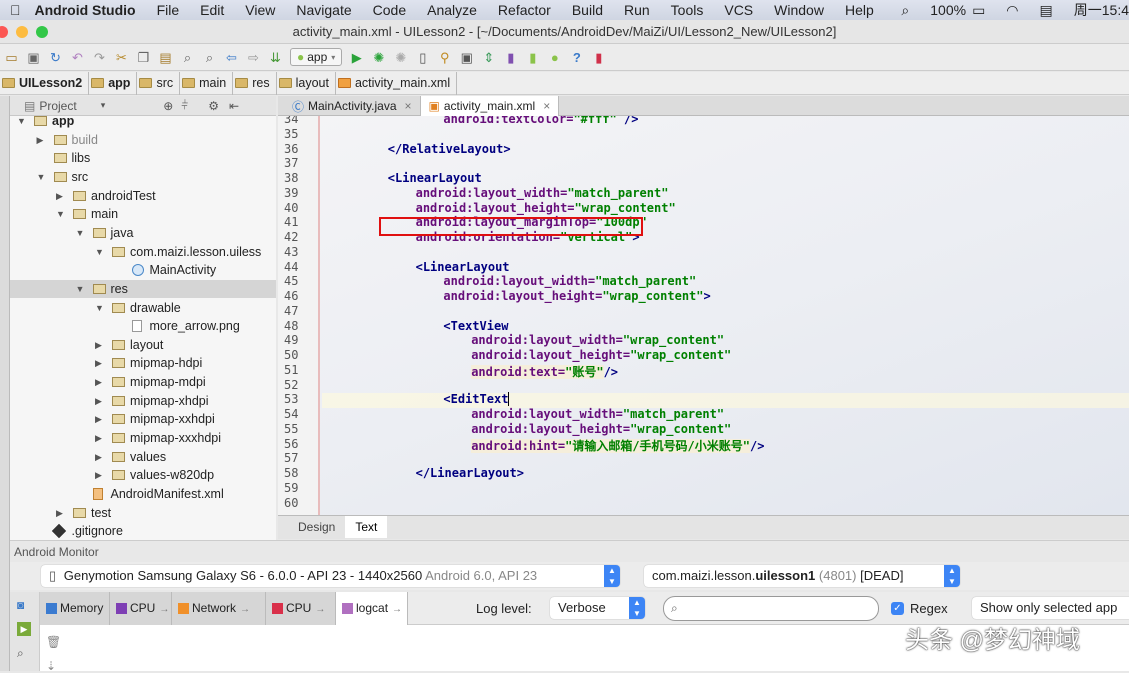 This screenshot has height=673, width=1129. I want to click on tree-item: ▼ main, so click(143, 214).